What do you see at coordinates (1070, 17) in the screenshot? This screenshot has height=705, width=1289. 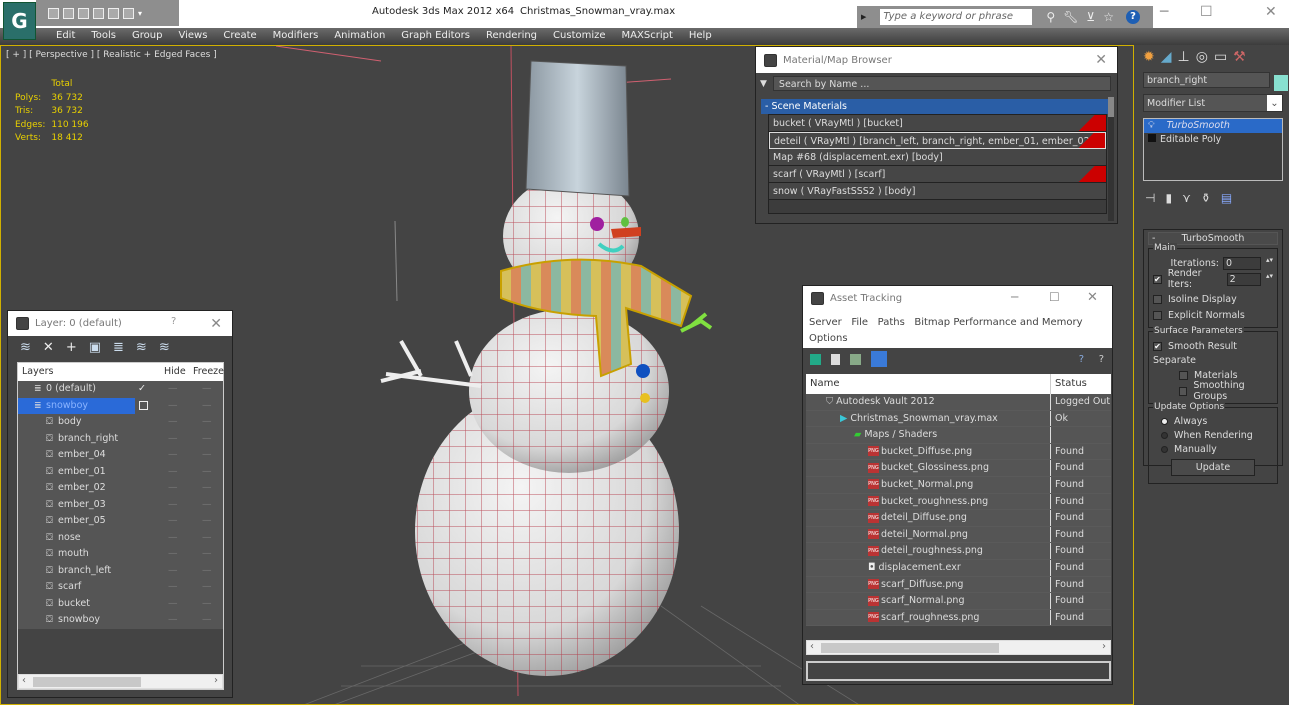 I see `wrench-icon: 🔧︎` at bounding box center [1070, 17].